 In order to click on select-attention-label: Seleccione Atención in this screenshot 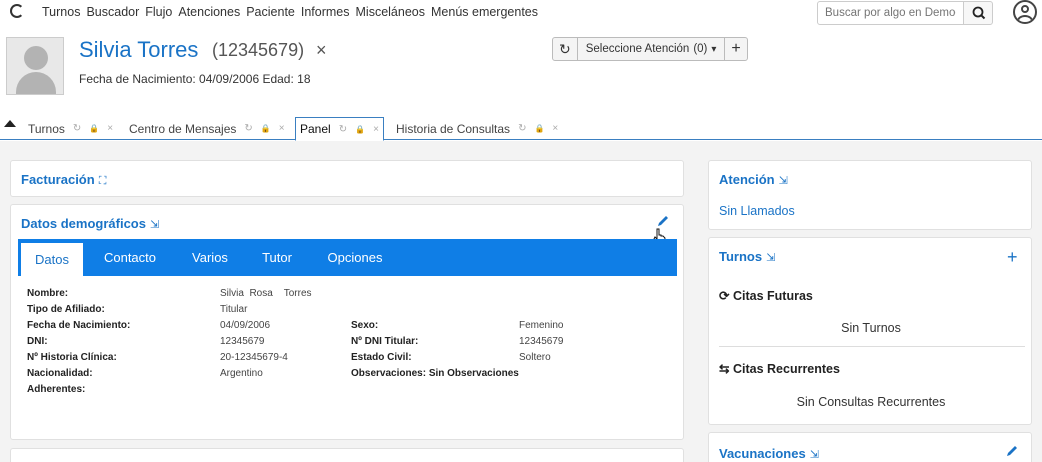, I will do `click(637, 49)`.